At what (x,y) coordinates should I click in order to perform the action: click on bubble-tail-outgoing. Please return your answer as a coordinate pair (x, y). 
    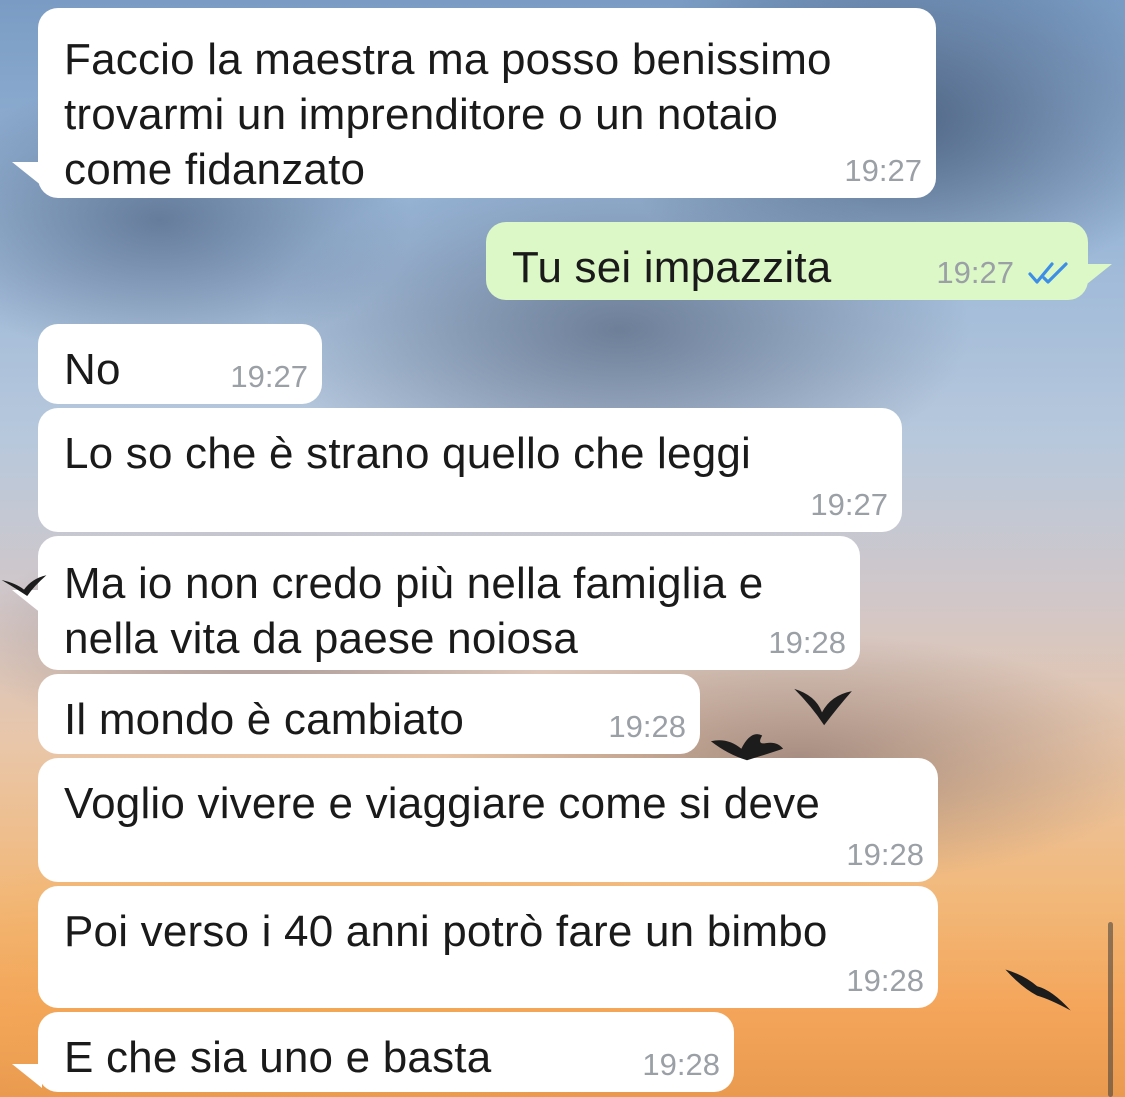
    Looking at the image, I should click on (1097, 276).